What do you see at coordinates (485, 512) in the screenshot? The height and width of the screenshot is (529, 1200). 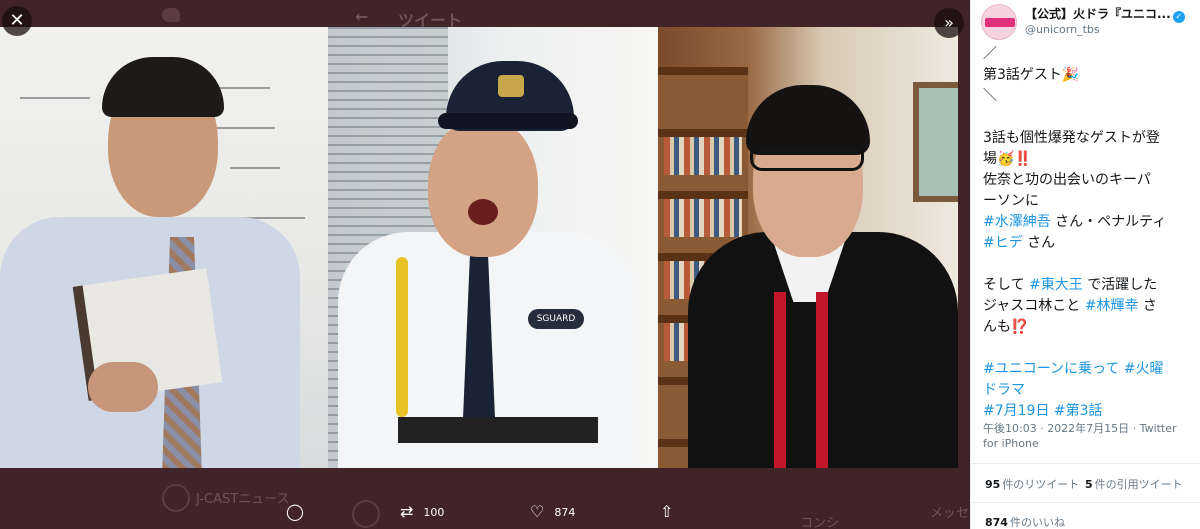 I see `media-action-bar: ◯ ⇄ 100 ♡ 874 ⇧` at bounding box center [485, 512].